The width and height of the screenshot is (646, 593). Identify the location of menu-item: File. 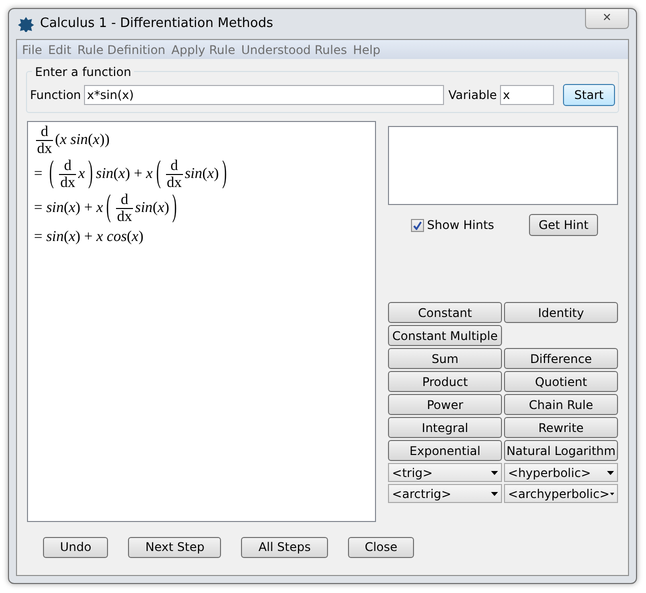
(32, 49).